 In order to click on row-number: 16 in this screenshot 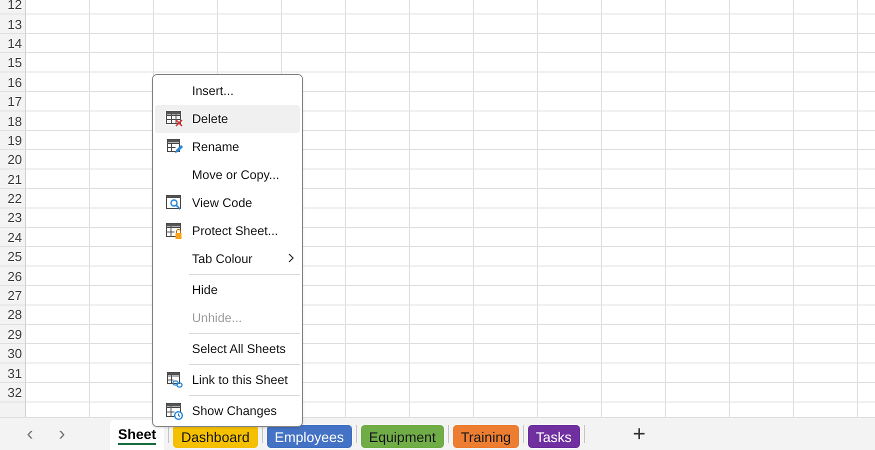, I will do `click(14, 83)`.